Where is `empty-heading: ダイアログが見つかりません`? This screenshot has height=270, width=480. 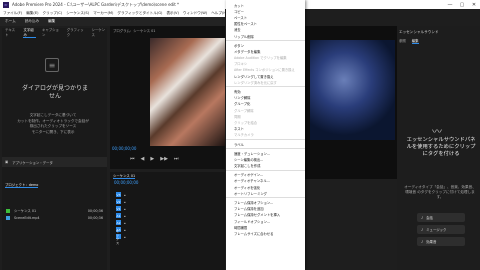
empty-heading: ダイアログが見つかりません is located at coordinates (54, 92).